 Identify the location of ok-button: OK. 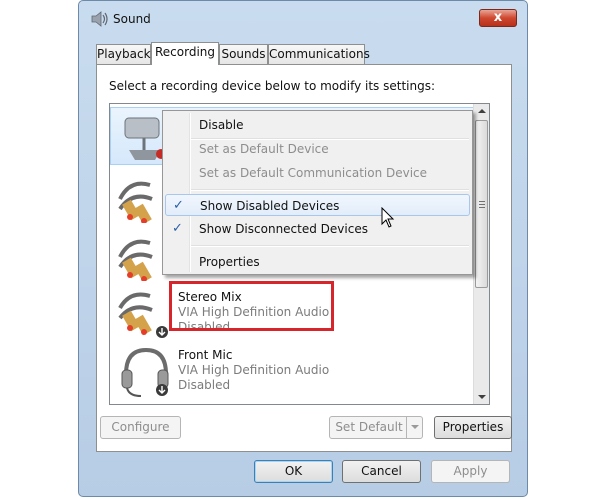
(293, 471).